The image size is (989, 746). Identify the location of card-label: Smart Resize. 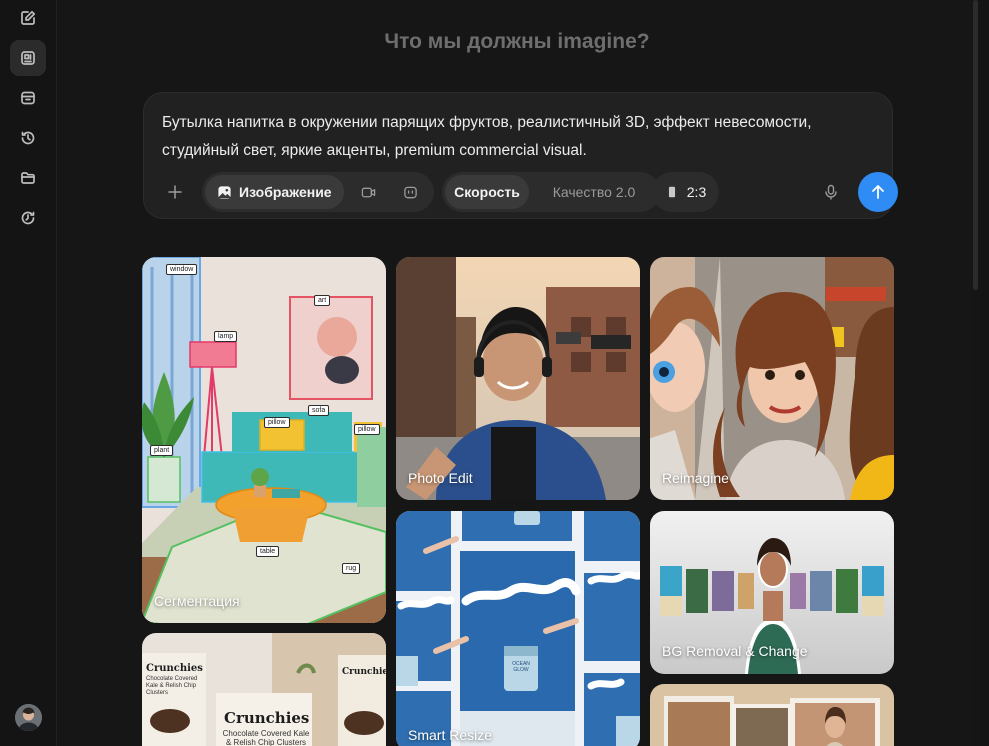
(450, 735).